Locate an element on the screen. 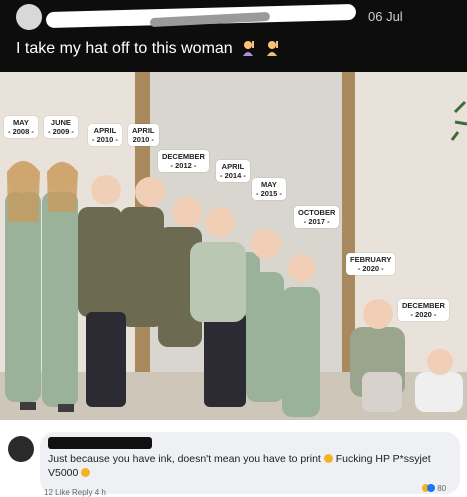  woman-raising-hand-emoji is located at coordinates (249, 48).